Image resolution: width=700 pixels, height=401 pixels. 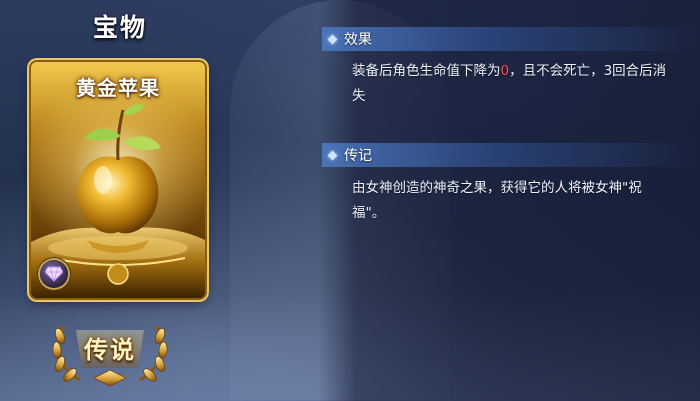 I want to click on effect-text-before: 装备后角色生命值下降为, so click(x=426, y=71).